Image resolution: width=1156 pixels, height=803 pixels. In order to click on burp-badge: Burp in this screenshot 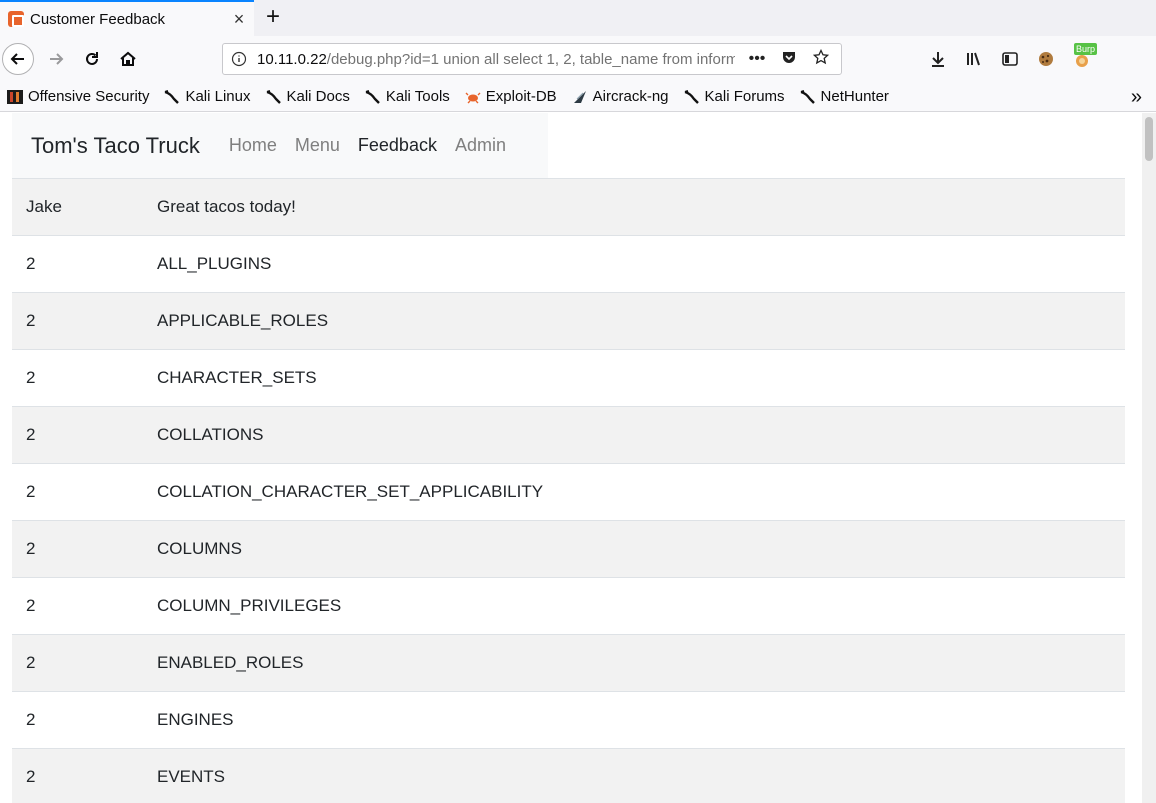, I will do `click(1086, 49)`.